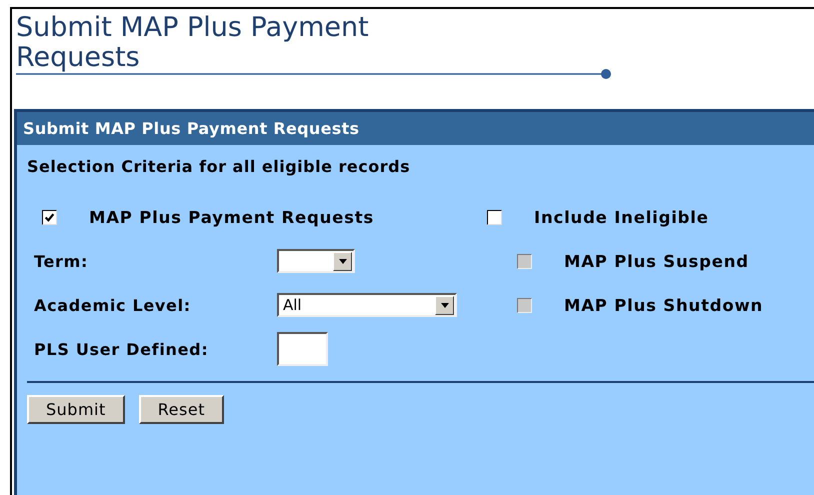 Image resolution: width=814 pixels, height=495 pixels. I want to click on text-field, so click(302, 349).